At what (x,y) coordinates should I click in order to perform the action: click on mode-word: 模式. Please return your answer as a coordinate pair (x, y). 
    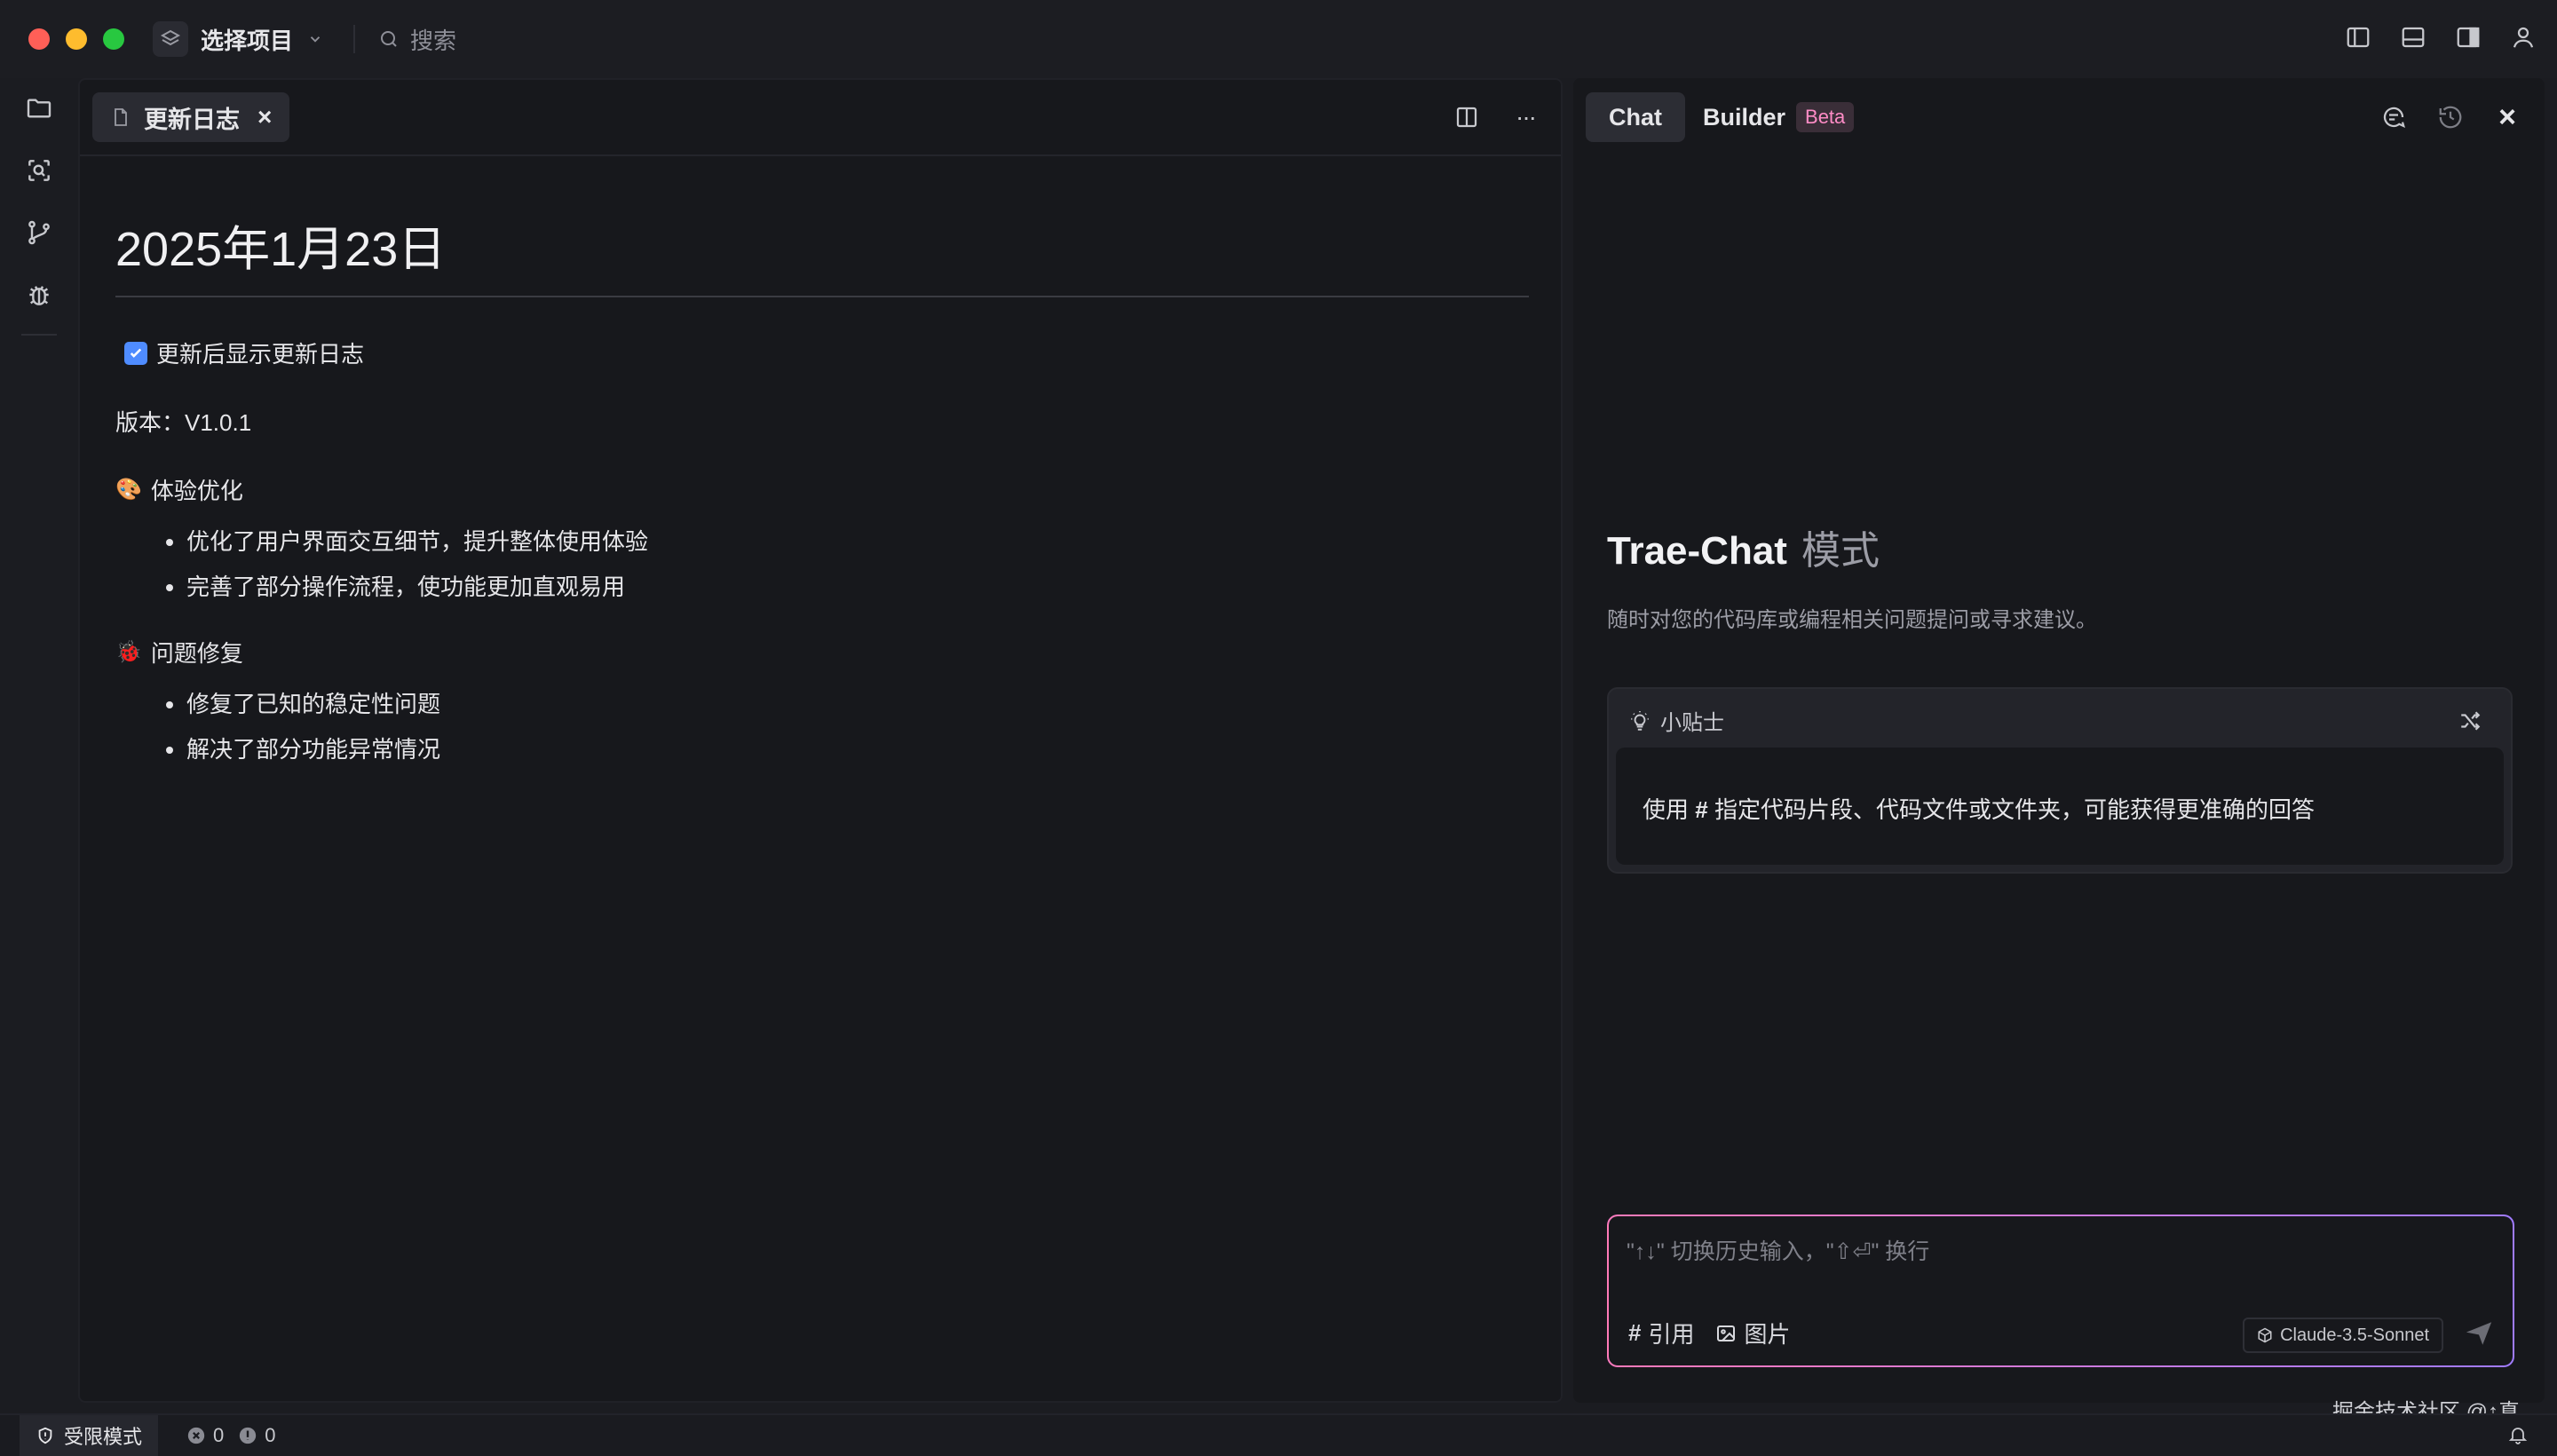
    Looking at the image, I should click on (1840, 551).